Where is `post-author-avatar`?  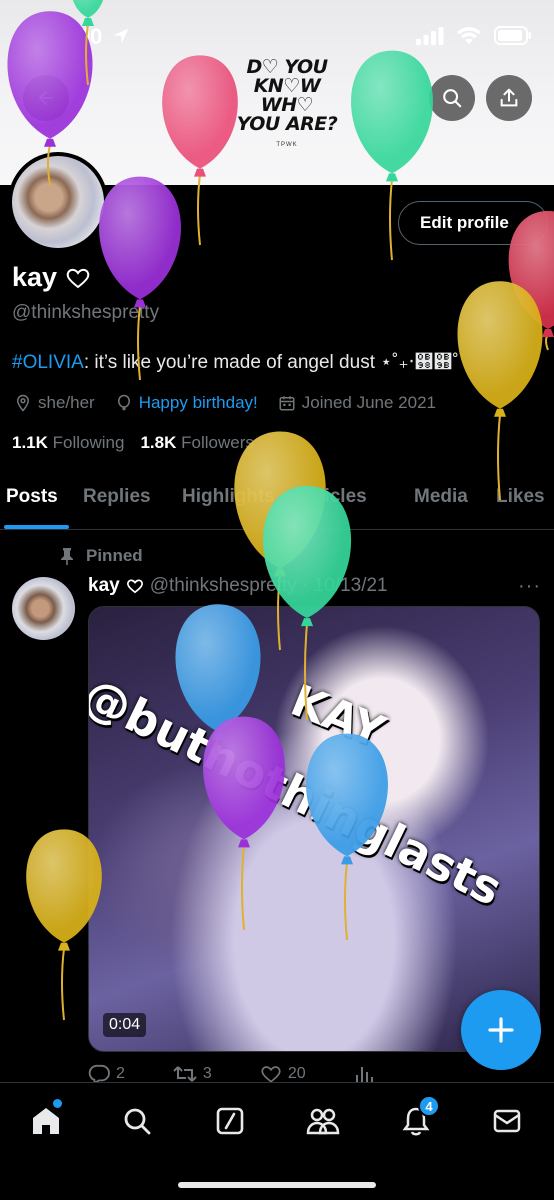 post-author-avatar is located at coordinates (43, 608).